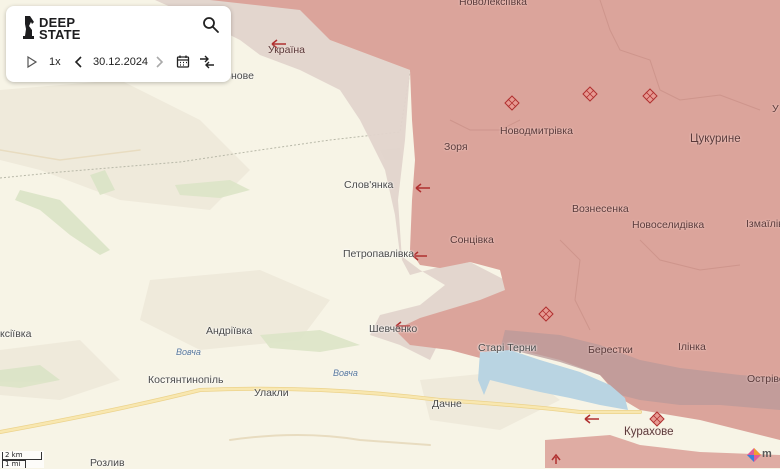 Image resolution: width=780 pixels, height=469 pixels. I want to click on chevron-right-icon, so click(160, 62).